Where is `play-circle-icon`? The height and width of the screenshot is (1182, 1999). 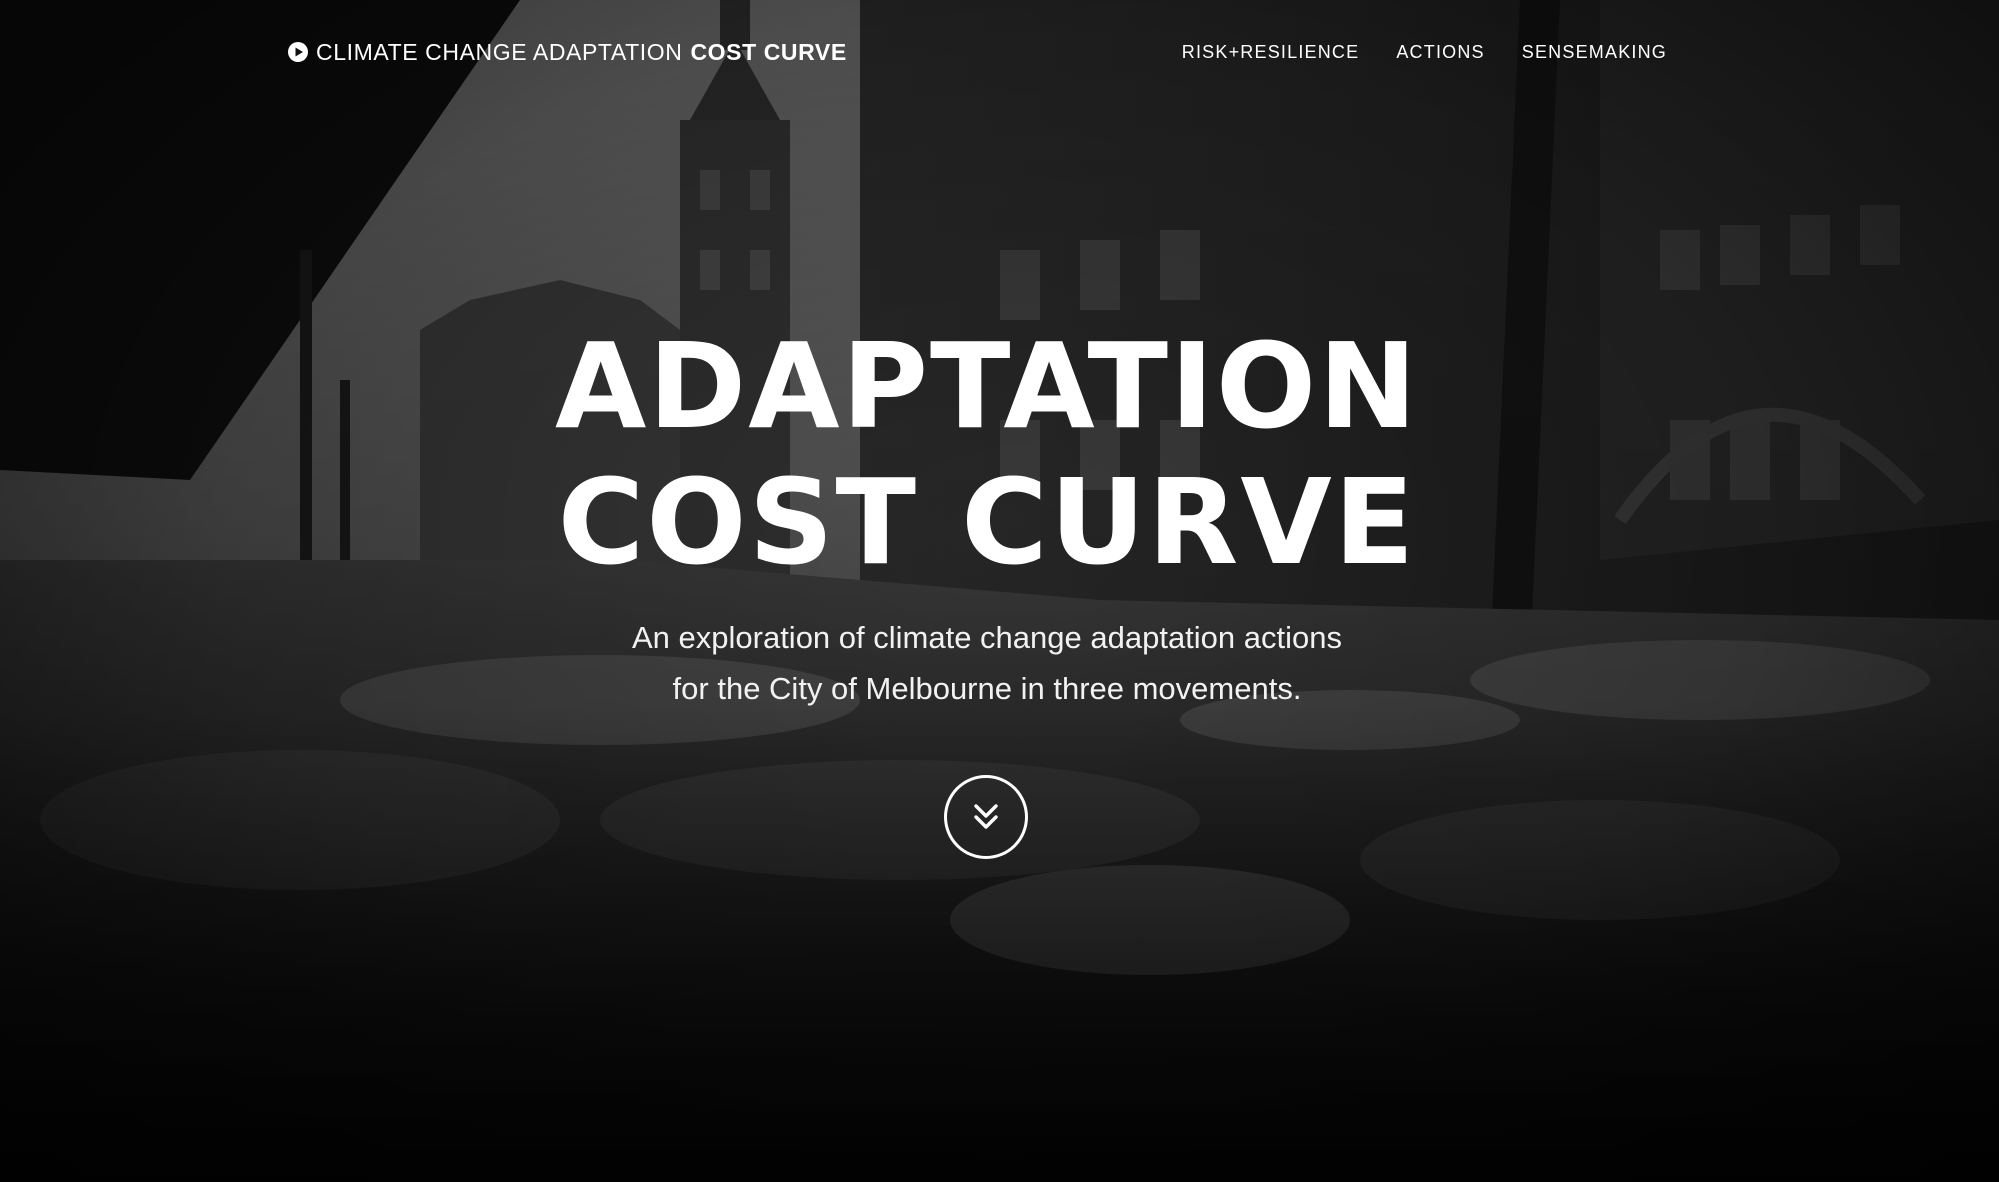
play-circle-icon is located at coordinates (298, 52).